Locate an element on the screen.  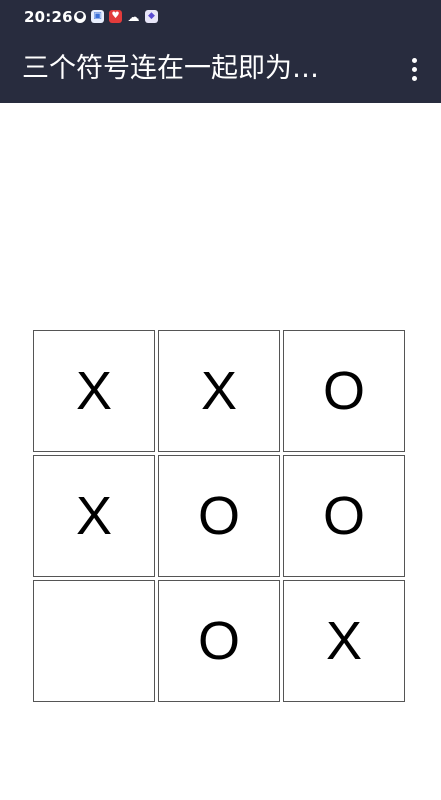
status-bar: 20:26 ● ▣ ♥ ☁ ◆ is located at coordinates (220, 17).